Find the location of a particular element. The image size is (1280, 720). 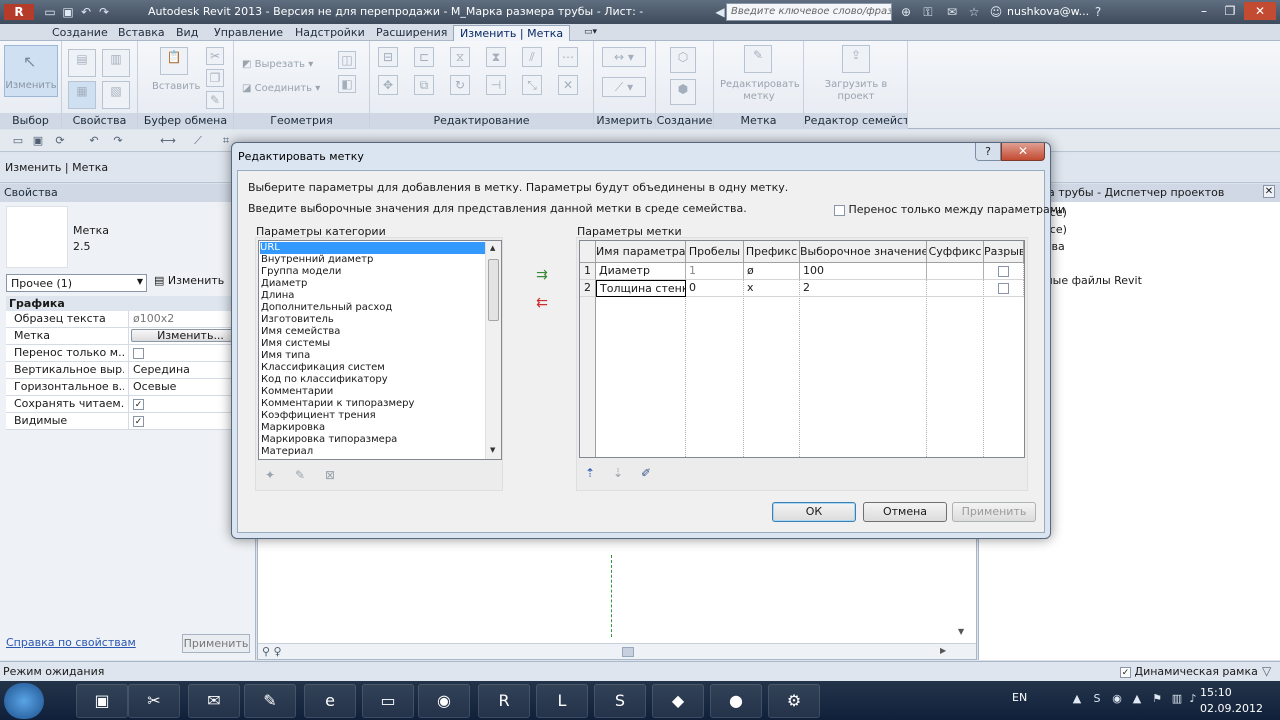

create-similar-icon: ⬢ is located at coordinates (683, 92).